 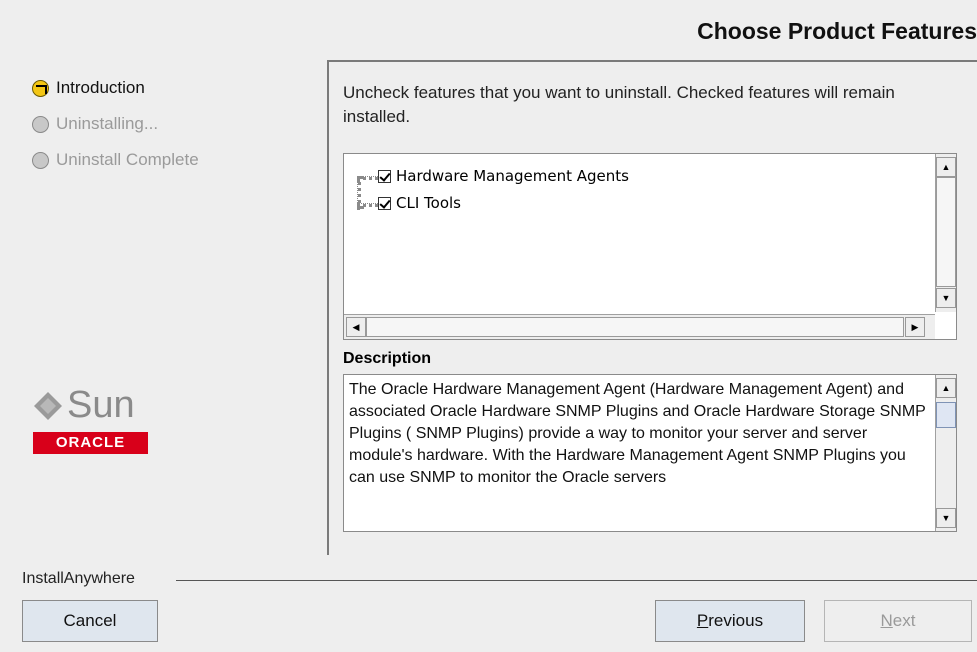 I want to click on next-button: Next, so click(x=898, y=621).